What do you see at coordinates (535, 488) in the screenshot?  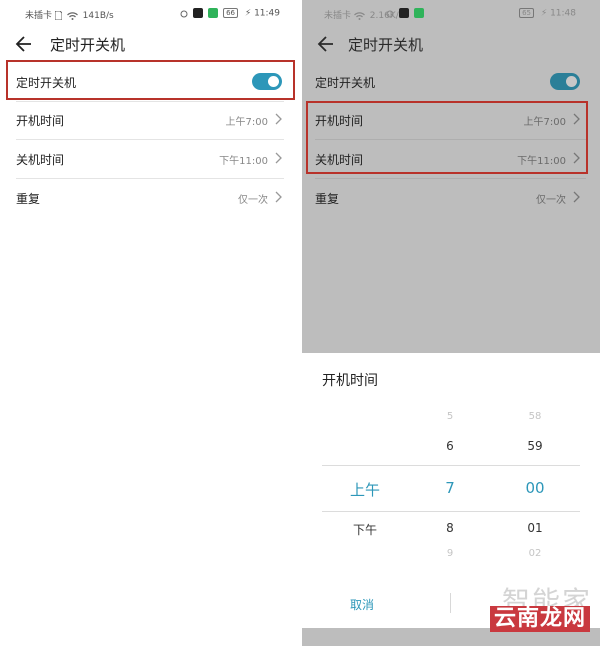 I see `picker-minute: 00` at bounding box center [535, 488].